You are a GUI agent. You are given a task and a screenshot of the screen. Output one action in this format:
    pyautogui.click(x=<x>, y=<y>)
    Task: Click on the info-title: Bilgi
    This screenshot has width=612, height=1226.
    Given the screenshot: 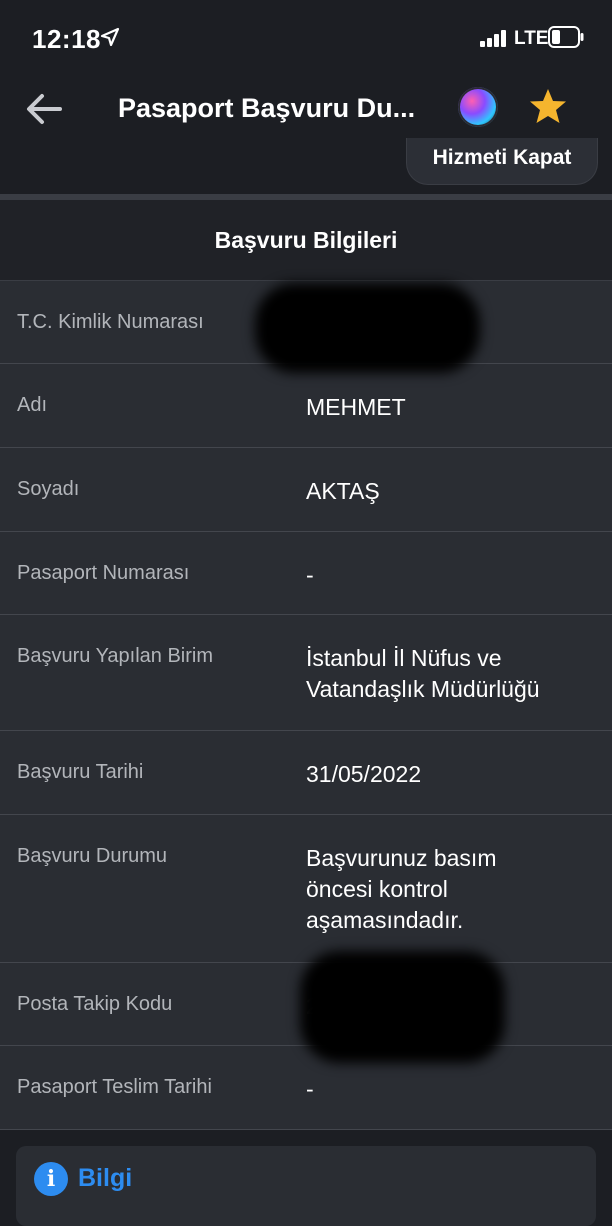 What is the action you would take?
    pyautogui.click(x=105, y=1178)
    